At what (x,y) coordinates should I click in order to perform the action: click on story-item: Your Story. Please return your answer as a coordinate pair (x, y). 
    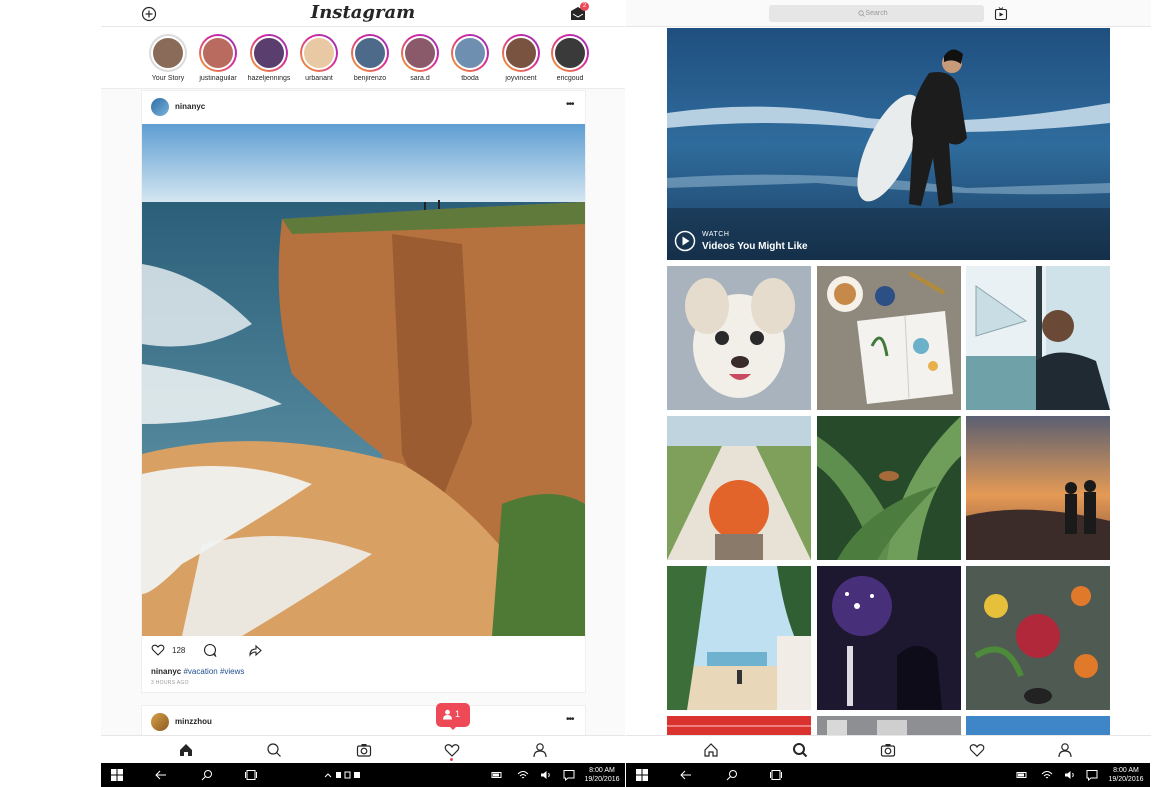
    Looking at the image, I should click on (168, 58).